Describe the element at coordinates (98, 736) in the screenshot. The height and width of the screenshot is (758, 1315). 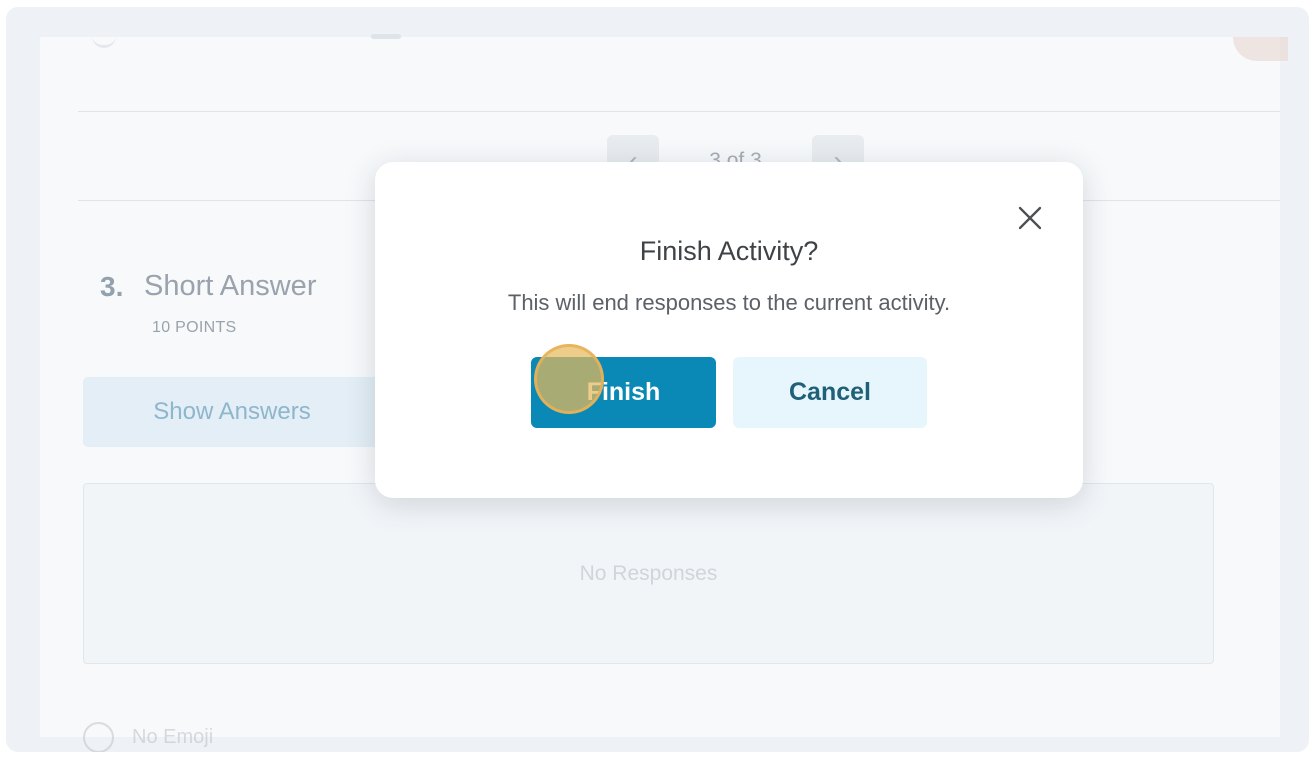
I see `emoji-icon` at that location.